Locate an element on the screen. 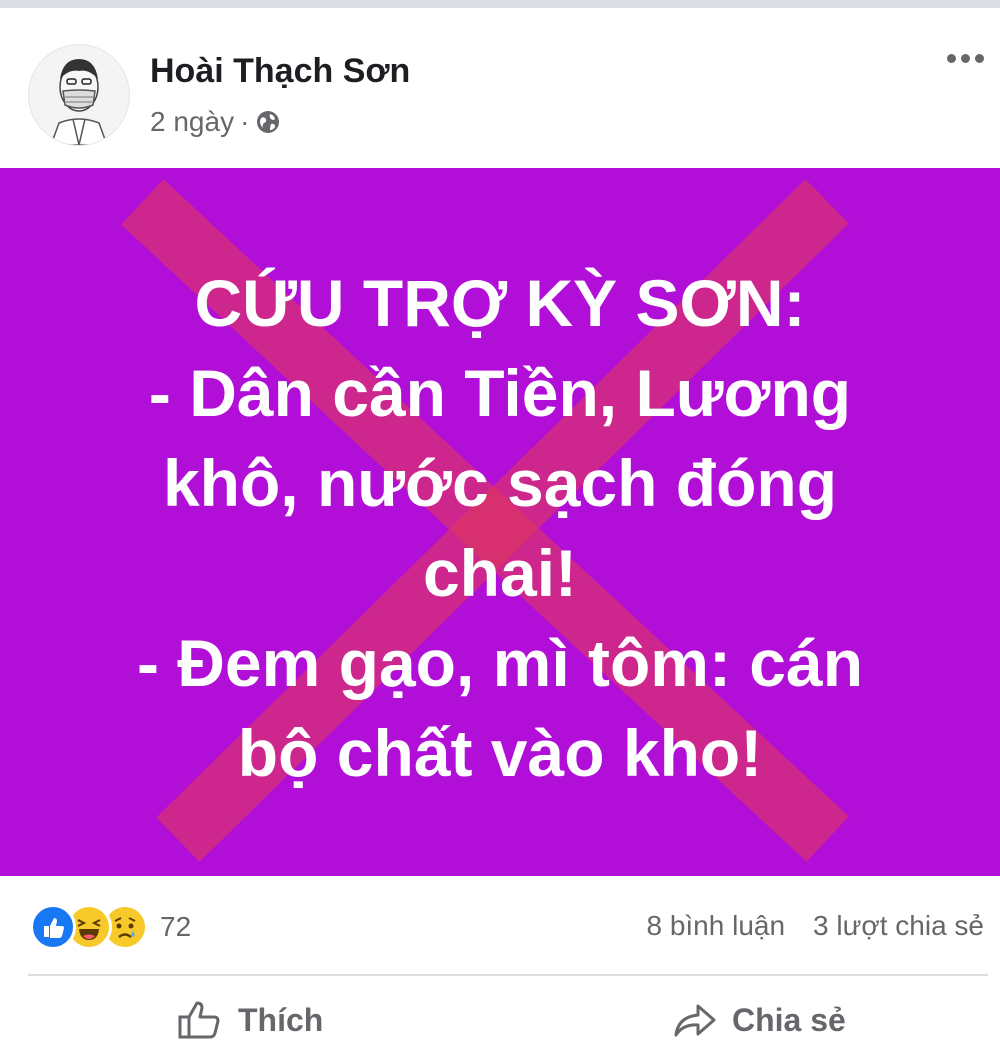  thumbs-up-icon is located at coordinates (199, 1020).